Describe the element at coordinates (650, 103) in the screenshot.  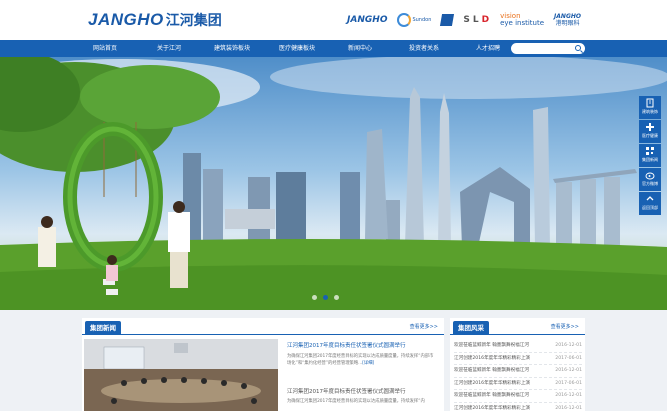
I see `building-icon` at that location.